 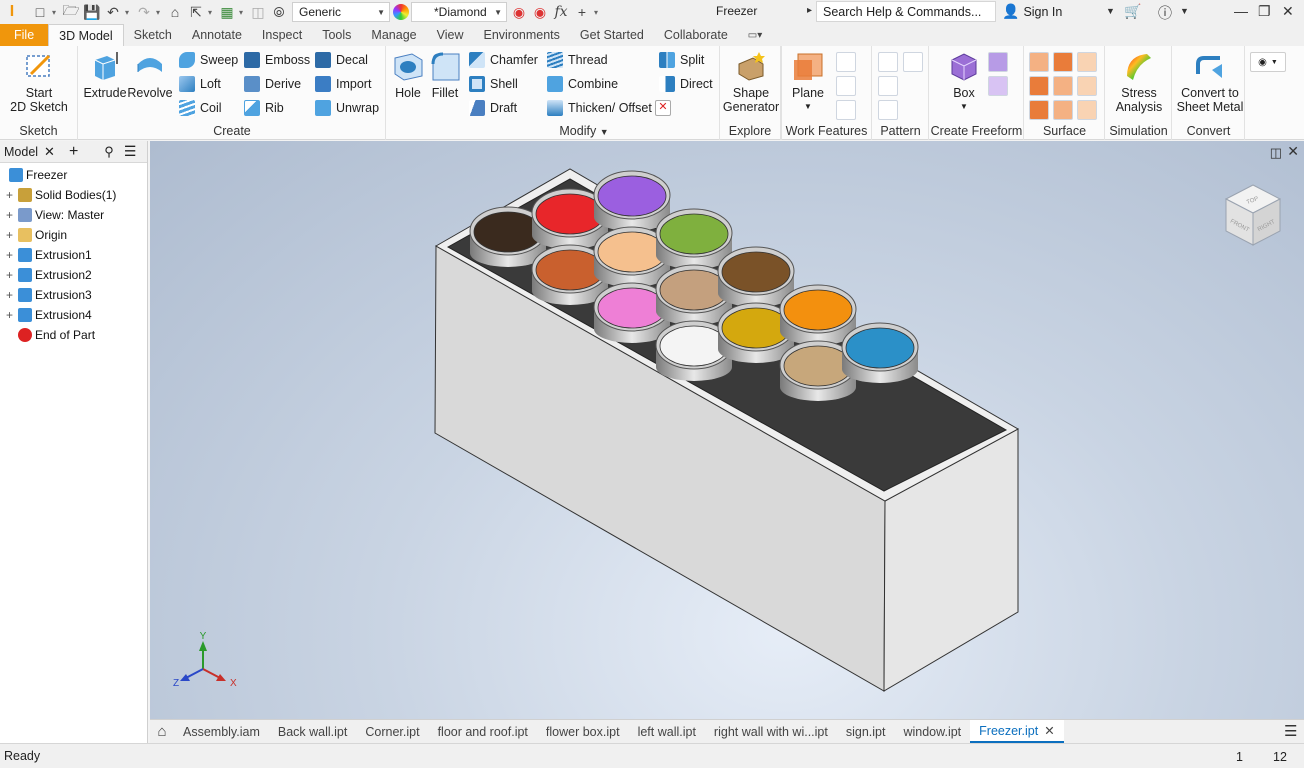 I want to click on shape-generator-button: Shape Generator, so click(x=751, y=82).